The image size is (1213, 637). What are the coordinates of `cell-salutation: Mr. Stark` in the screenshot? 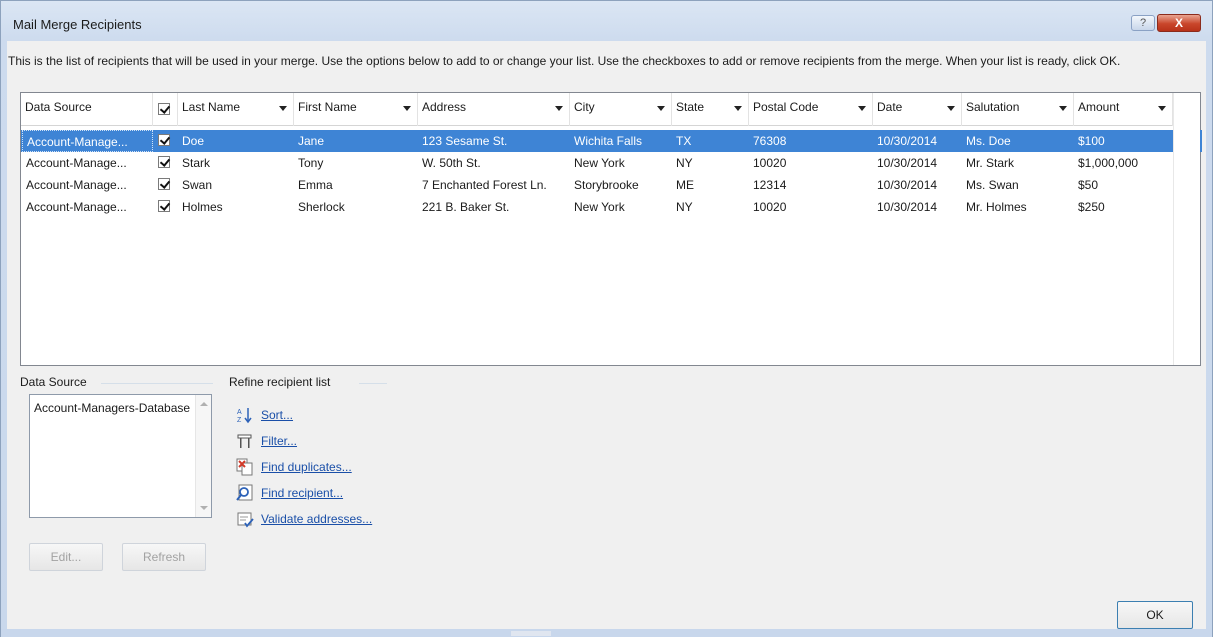 It's located at (990, 163).